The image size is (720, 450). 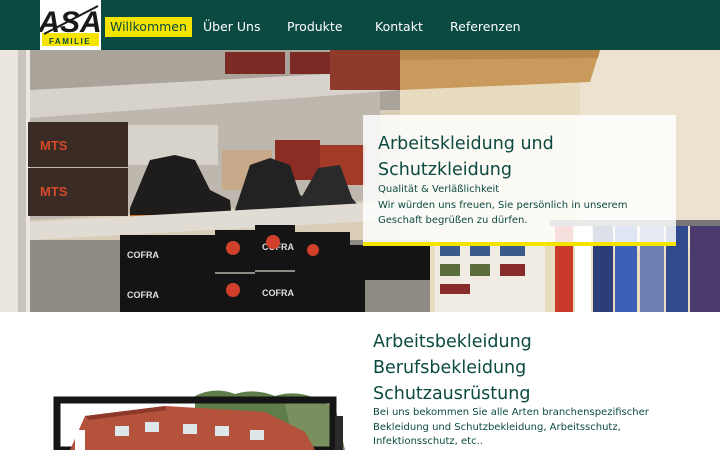 I want to click on logo-text-top: ASA, so click(x=70, y=22).